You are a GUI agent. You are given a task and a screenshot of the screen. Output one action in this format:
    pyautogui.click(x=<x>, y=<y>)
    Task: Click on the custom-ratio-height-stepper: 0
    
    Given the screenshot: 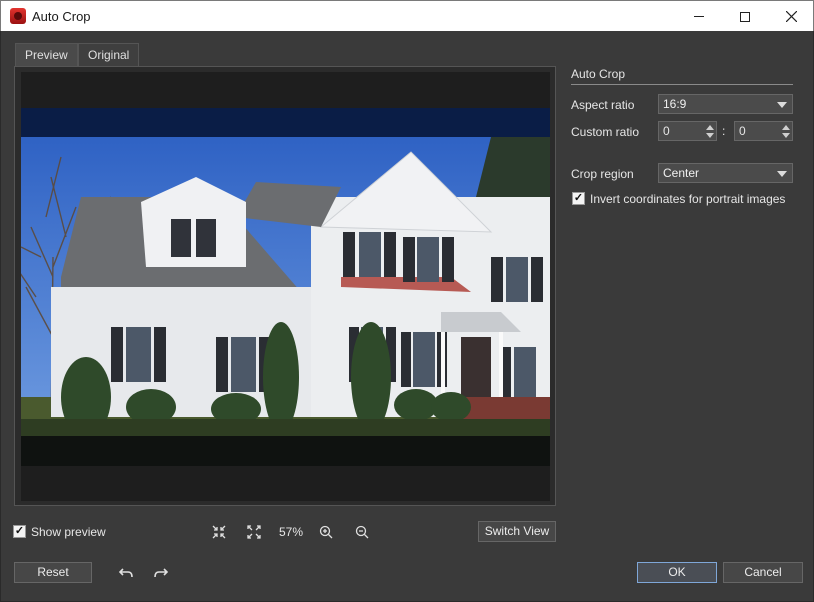 What is the action you would take?
    pyautogui.click(x=763, y=131)
    